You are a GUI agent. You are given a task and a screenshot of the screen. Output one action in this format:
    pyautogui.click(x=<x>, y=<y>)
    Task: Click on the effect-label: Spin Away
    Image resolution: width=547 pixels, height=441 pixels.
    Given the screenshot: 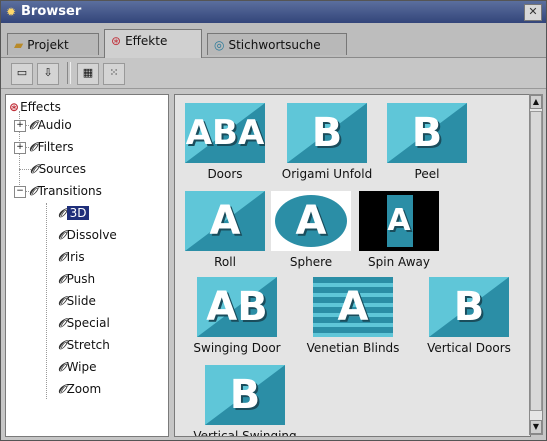 What is the action you would take?
    pyautogui.click(x=399, y=262)
    